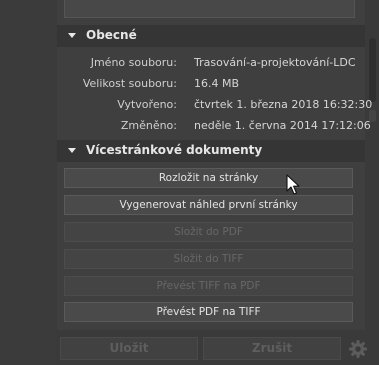 Image resolution: width=379 pixels, height=365 pixels. I want to click on modified-label: Změněno:, so click(148, 125).